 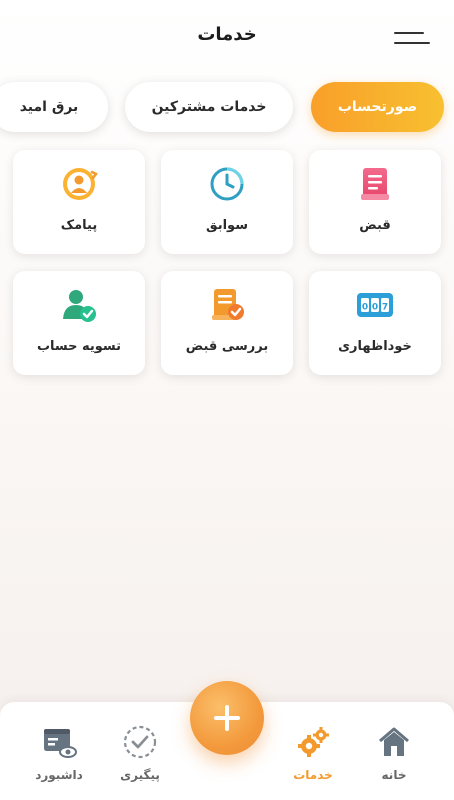 I want to click on nav-home: خانه, so click(x=394, y=755).